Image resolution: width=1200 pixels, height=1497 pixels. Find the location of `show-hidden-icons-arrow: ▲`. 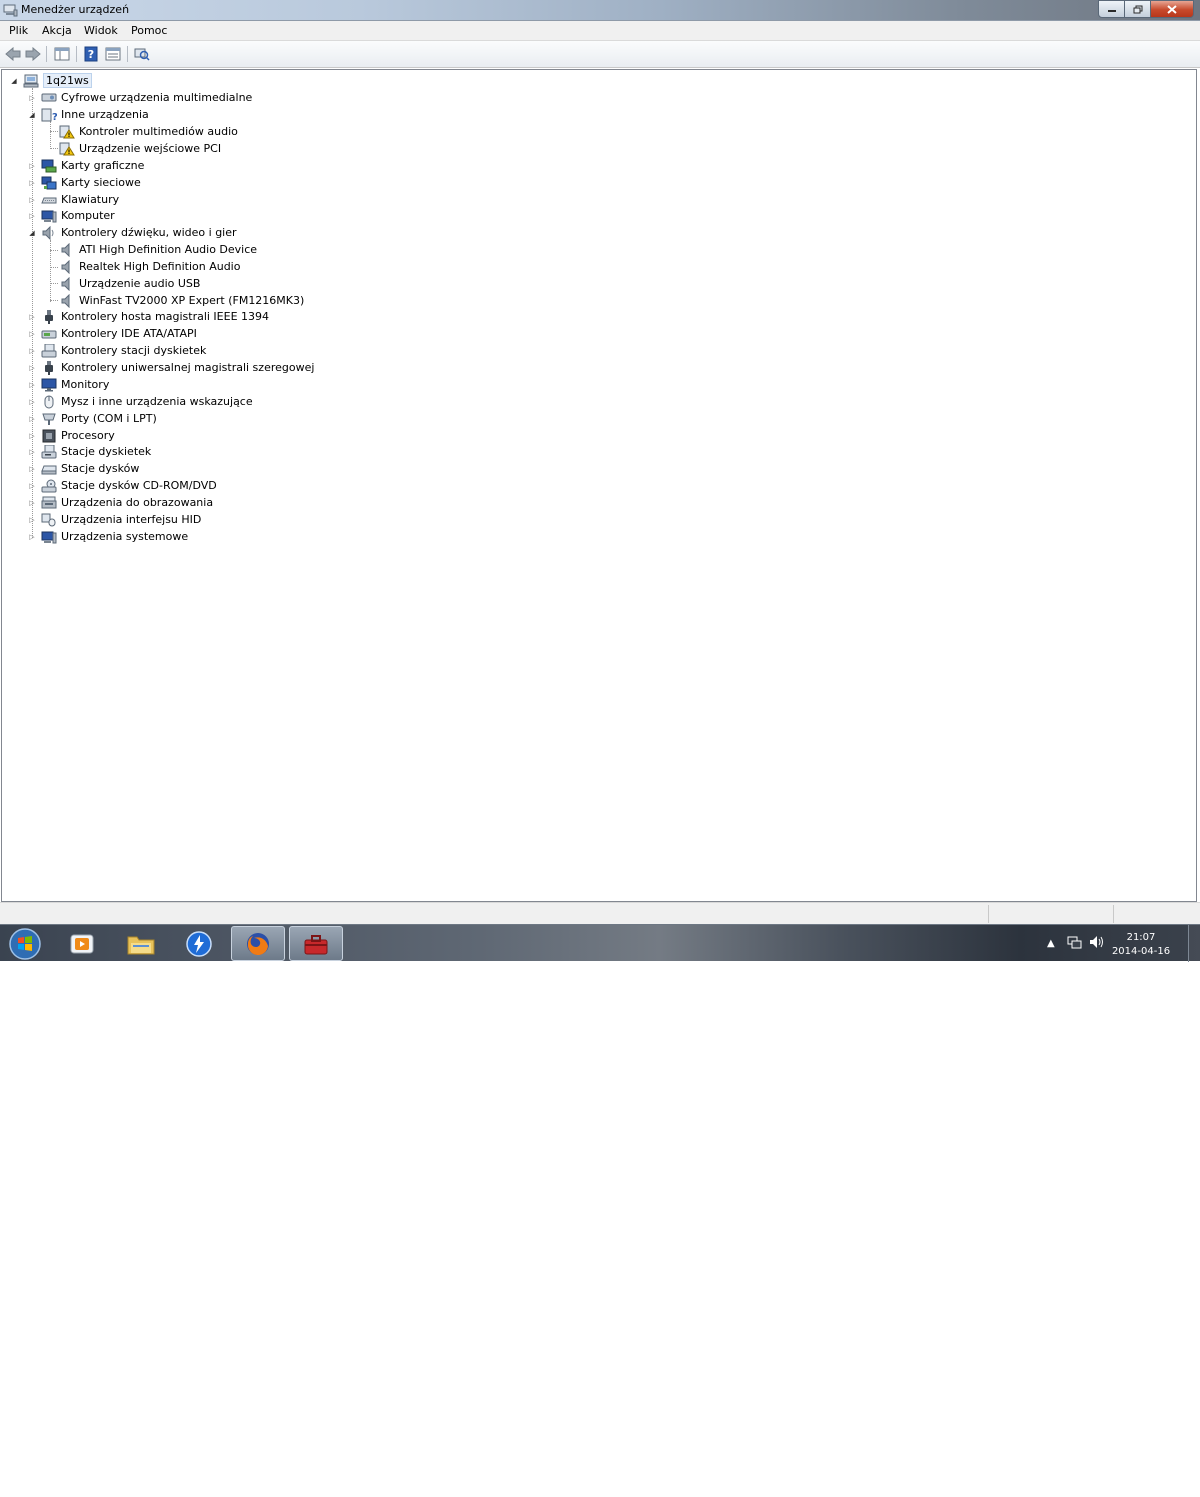

show-hidden-icons-arrow: ▲ is located at coordinates (1051, 943).